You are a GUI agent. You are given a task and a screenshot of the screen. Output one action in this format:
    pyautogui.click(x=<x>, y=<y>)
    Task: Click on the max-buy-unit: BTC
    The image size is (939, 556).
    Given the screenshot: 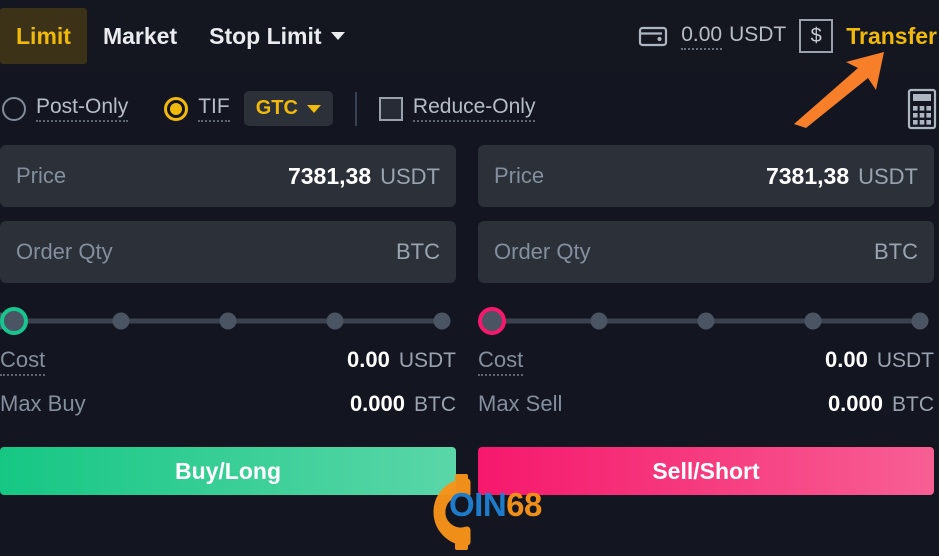 What is the action you would take?
    pyautogui.click(x=435, y=404)
    